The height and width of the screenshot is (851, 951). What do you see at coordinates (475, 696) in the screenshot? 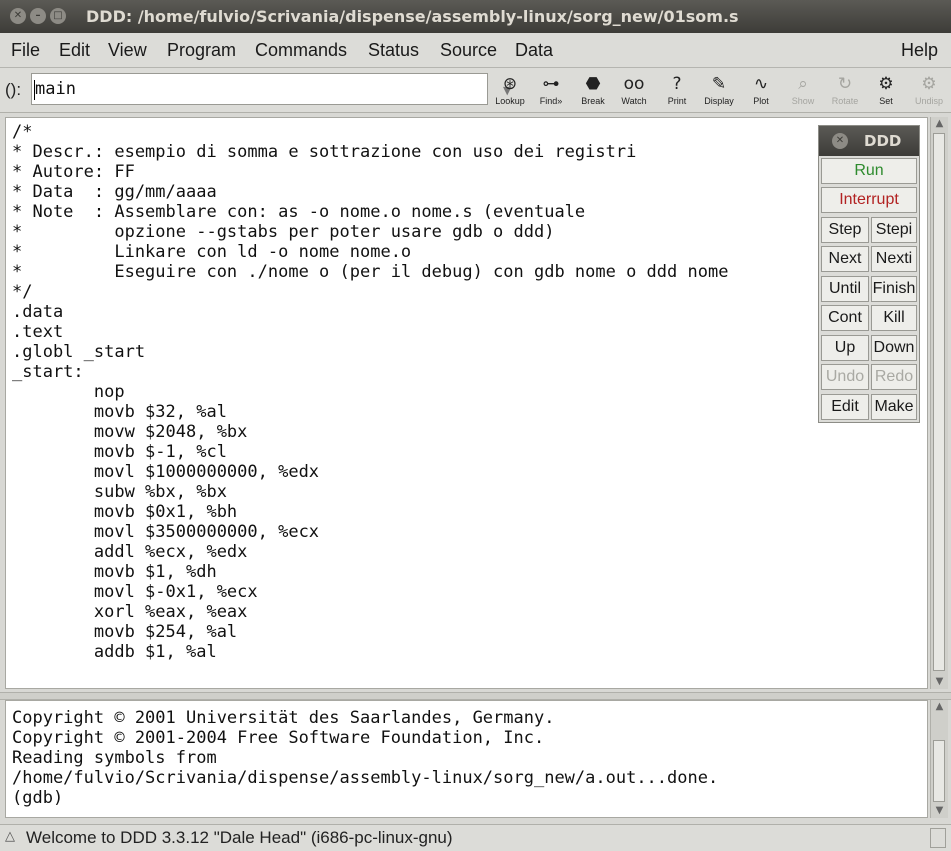
I see `pane-splitter` at bounding box center [475, 696].